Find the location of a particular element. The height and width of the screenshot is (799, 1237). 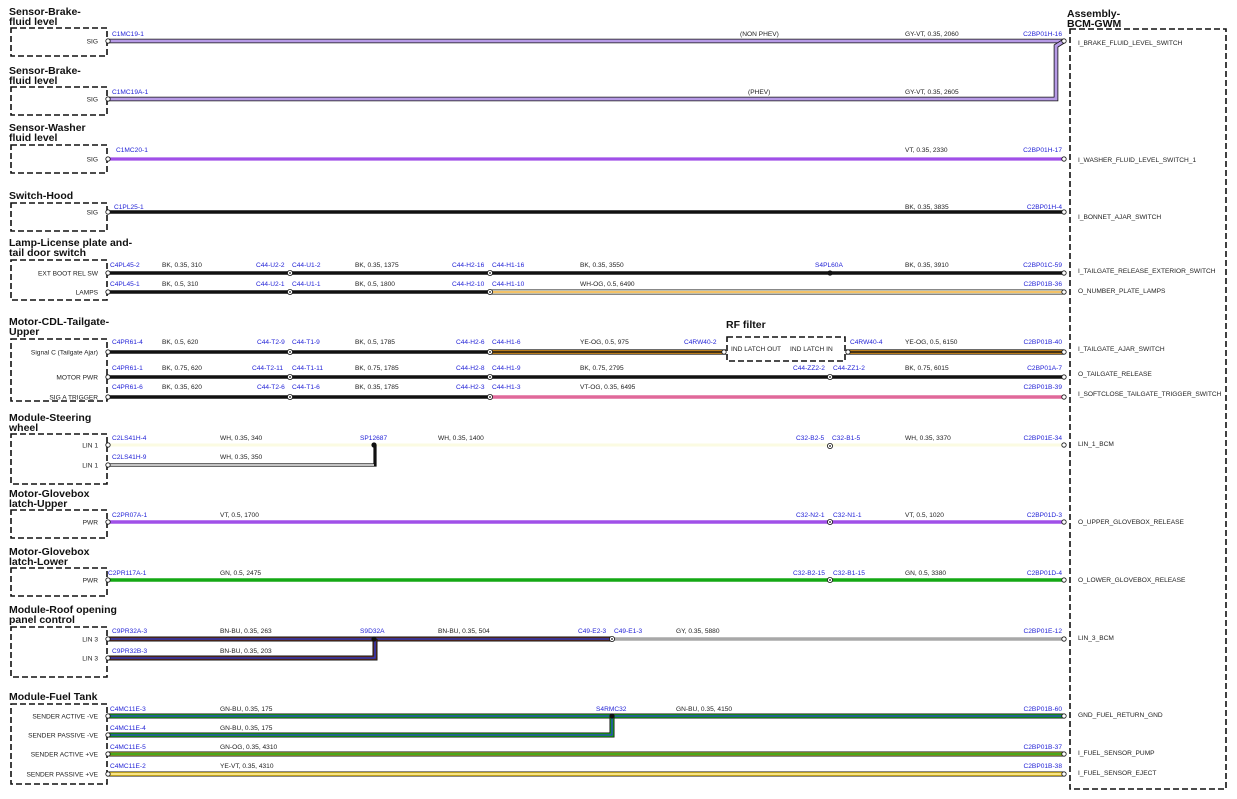

connector-label: C2BP01E-12 is located at coordinates (1043, 631).